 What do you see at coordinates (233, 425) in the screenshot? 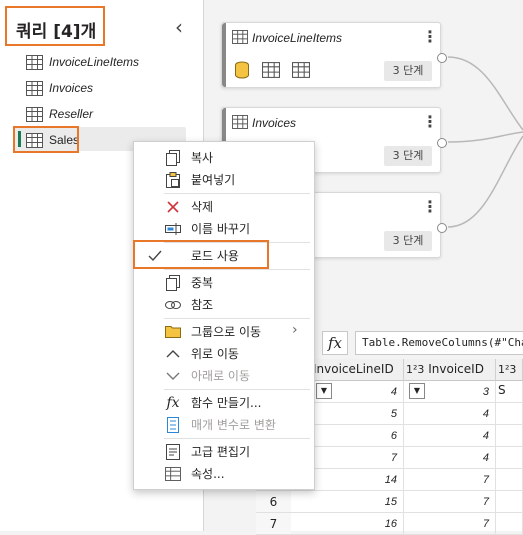
I see `menu-label: 매개 변수로 변환` at bounding box center [233, 425].